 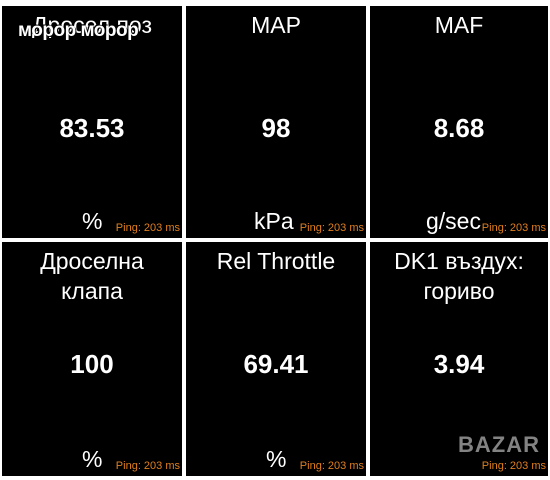 What do you see at coordinates (276, 364) in the screenshot?
I see `gauge-value: 69.41` at bounding box center [276, 364].